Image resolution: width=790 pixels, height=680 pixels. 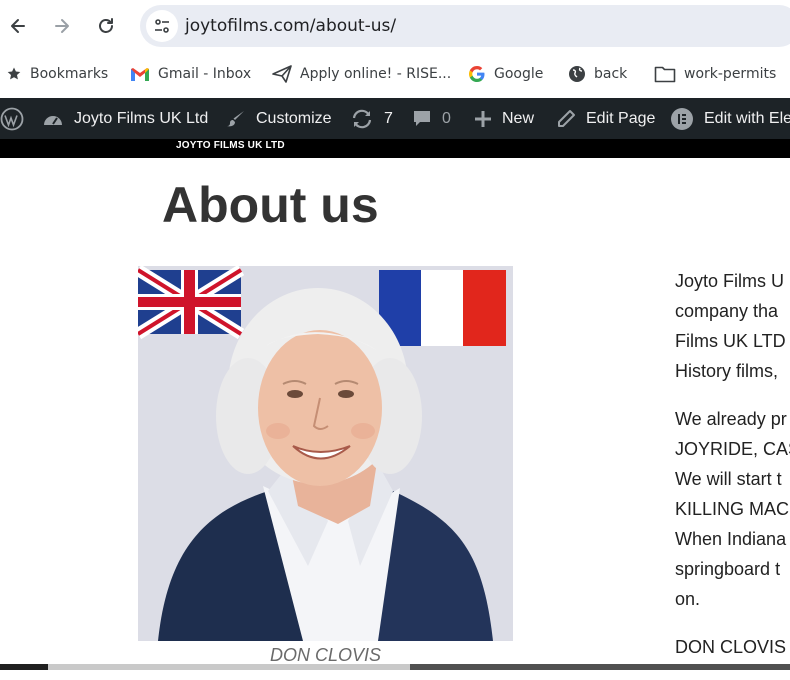 What do you see at coordinates (18, 26) in the screenshot?
I see `back-arrow-icon` at bounding box center [18, 26].